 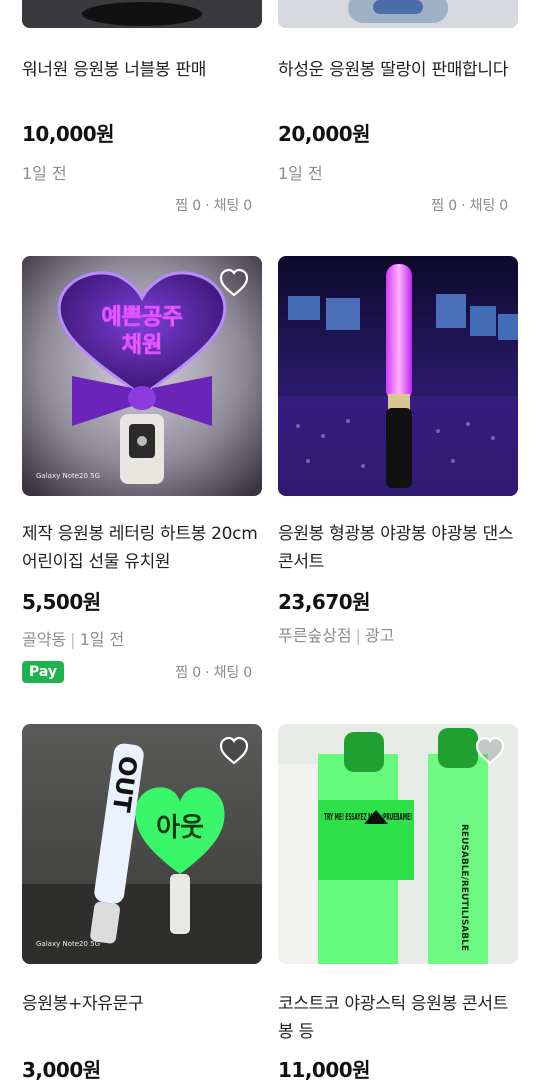 What do you see at coordinates (142, 345) in the screenshot?
I see `heart-text-line2: 채원` at bounding box center [142, 345].